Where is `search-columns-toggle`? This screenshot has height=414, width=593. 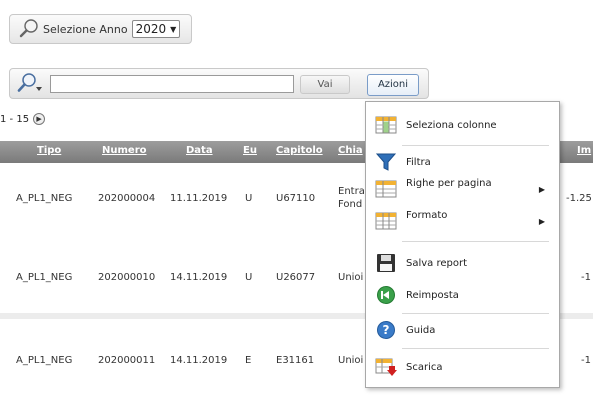 search-columns-toggle is located at coordinates (30, 84).